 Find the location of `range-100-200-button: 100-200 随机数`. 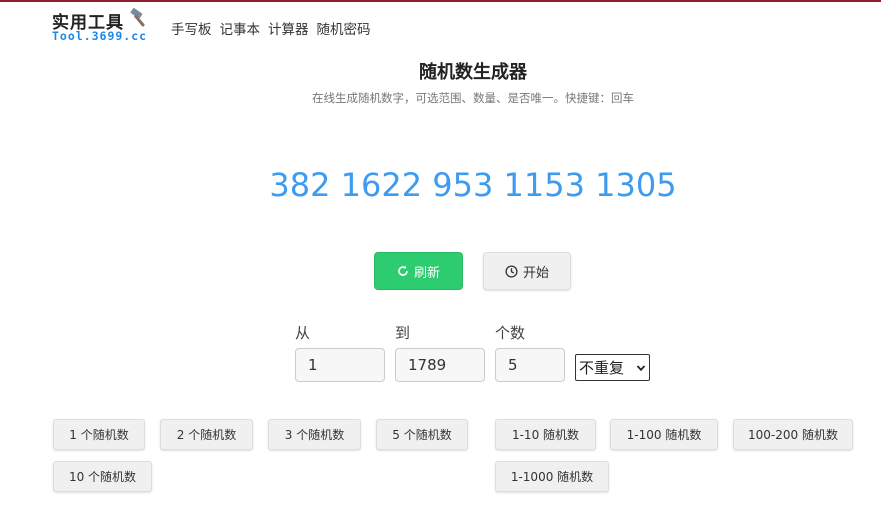

range-100-200-button: 100-200 随机数 is located at coordinates (793, 434).